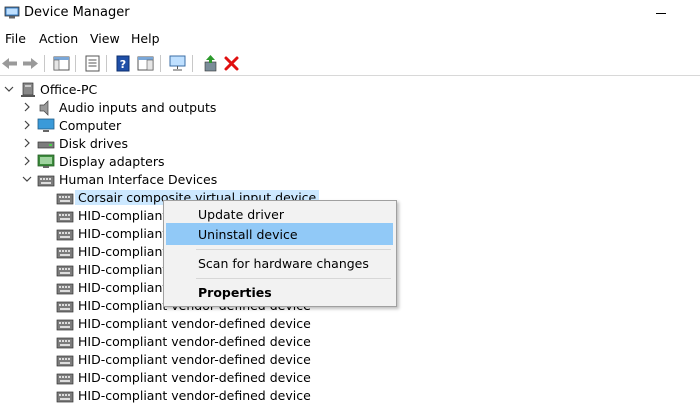 The width and height of the screenshot is (700, 409). I want to click on menu-action: Action, so click(58, 38).